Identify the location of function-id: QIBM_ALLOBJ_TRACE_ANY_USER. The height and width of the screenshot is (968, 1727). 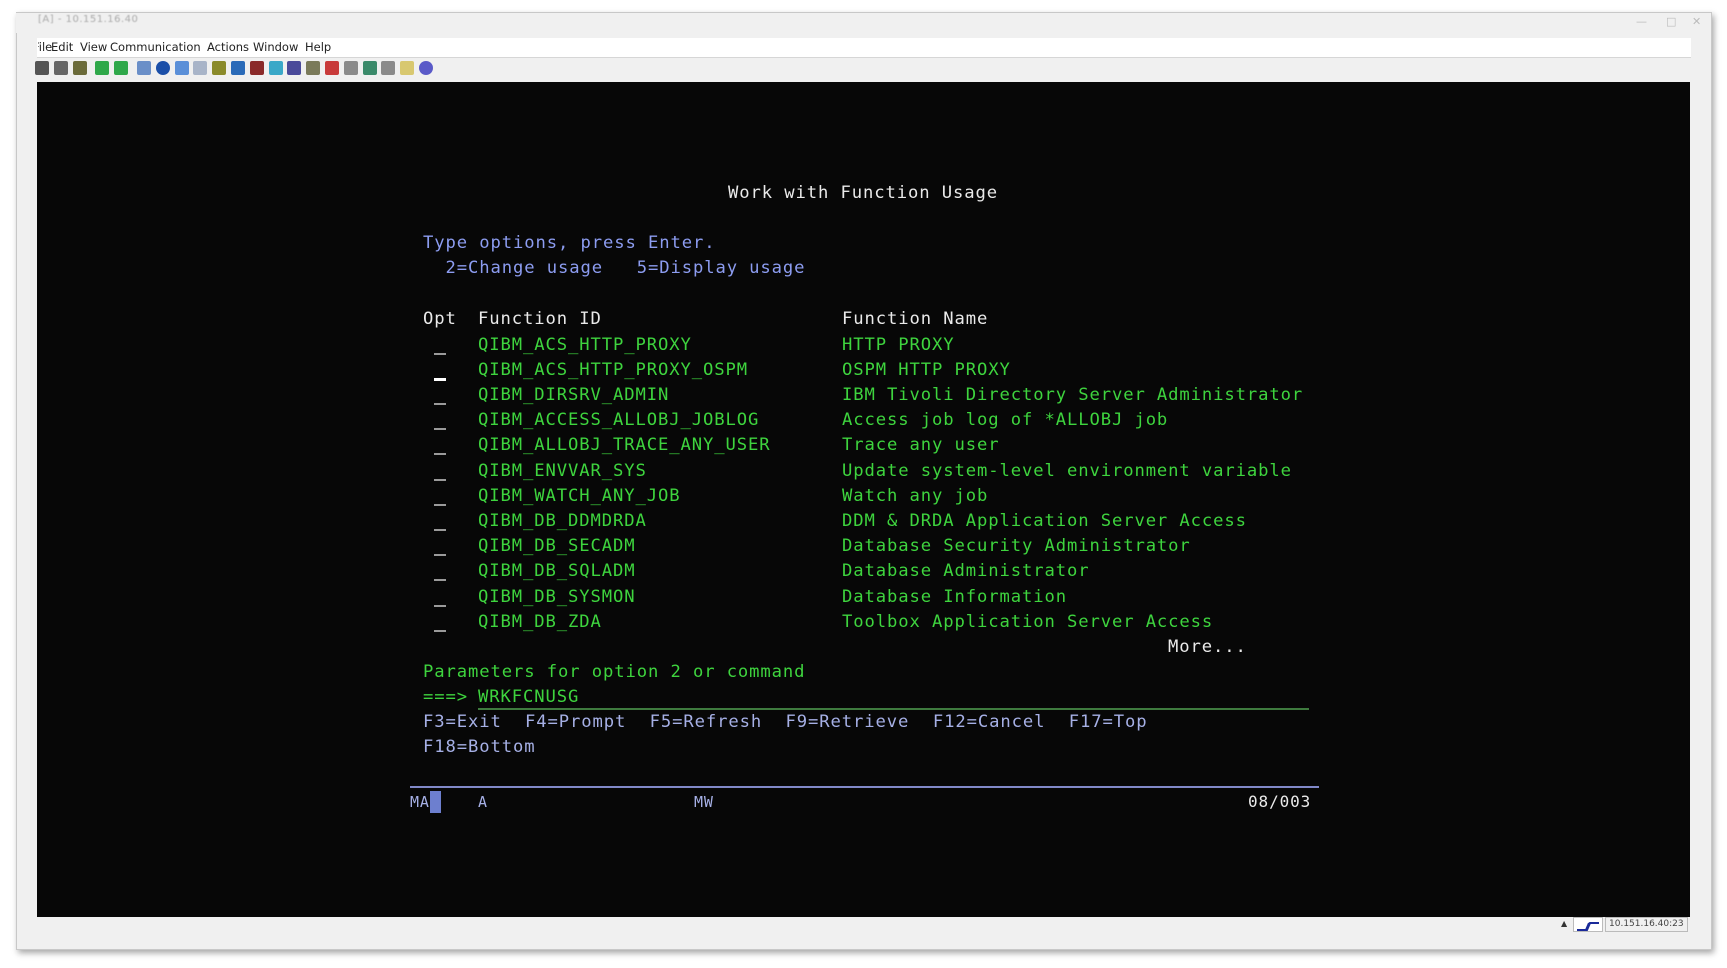
(624, 445).